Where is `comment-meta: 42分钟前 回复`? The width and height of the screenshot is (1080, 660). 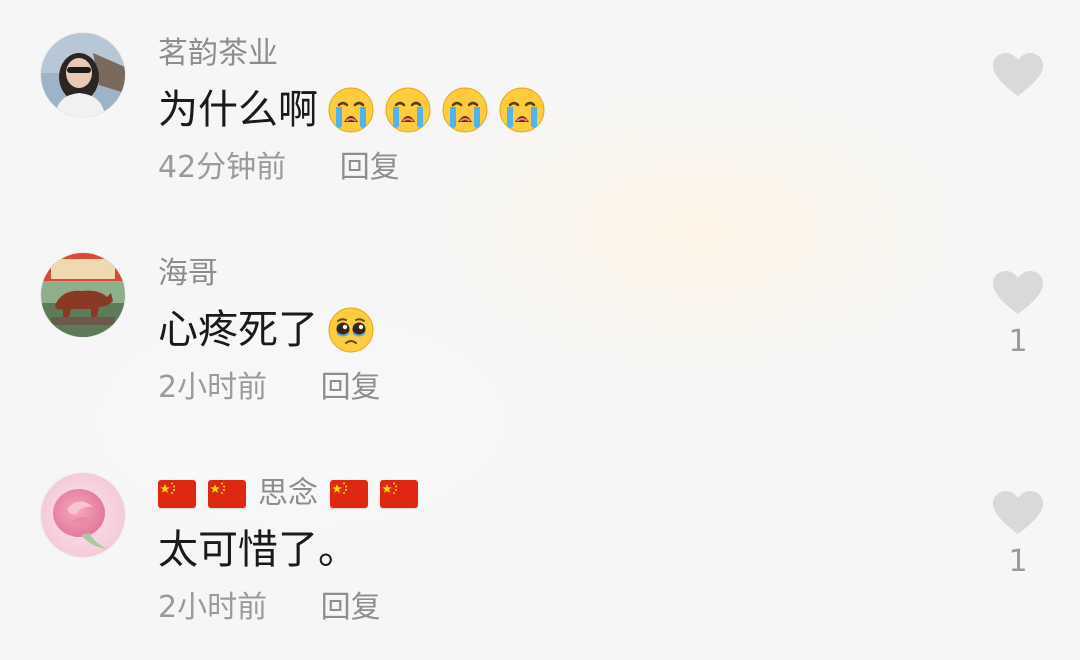
comment-meta: 42分钟前 回复 is located at coordinates (279, 168).